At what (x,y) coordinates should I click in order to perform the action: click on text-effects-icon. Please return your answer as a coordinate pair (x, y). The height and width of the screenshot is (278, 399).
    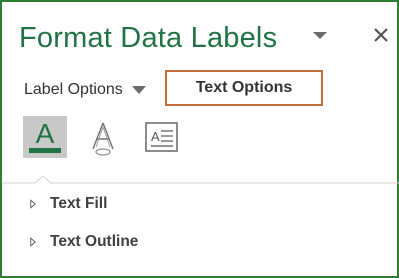
    Looking at the image, I should click on (103, 138).